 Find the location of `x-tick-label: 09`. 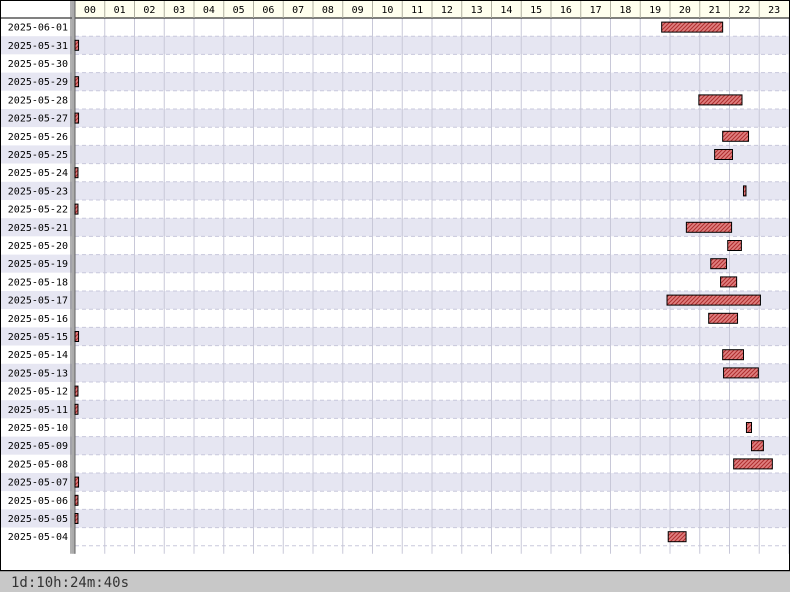

x-tick-label: 09 is located at coordinates (358, 10).